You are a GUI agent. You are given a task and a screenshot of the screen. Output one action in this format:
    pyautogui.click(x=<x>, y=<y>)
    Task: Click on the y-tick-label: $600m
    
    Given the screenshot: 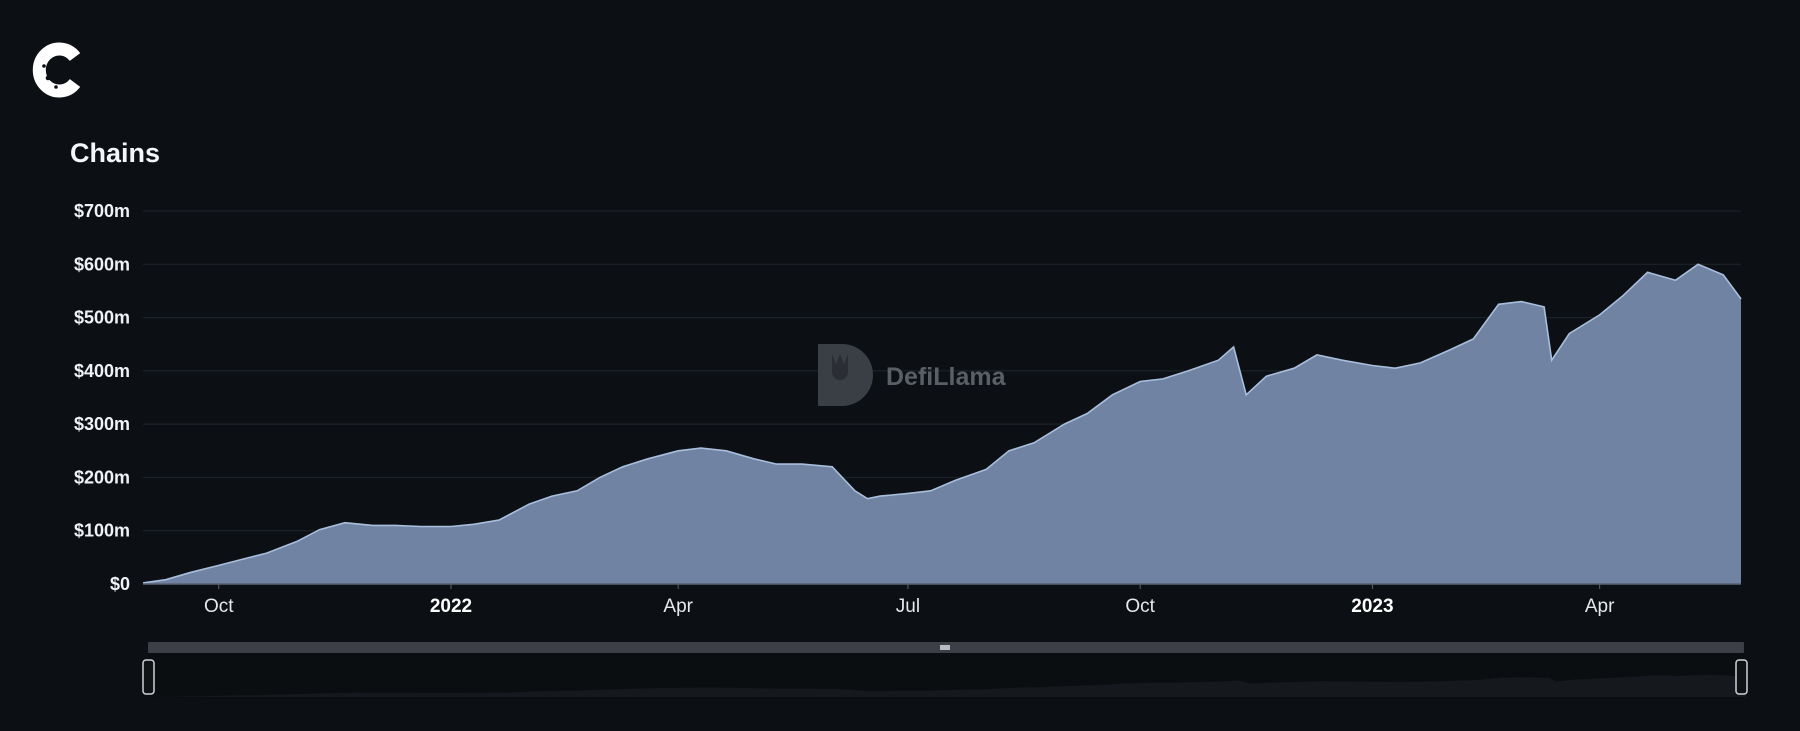 What is the action you would take?
    pyautogui.click(x=102, y=264)
    